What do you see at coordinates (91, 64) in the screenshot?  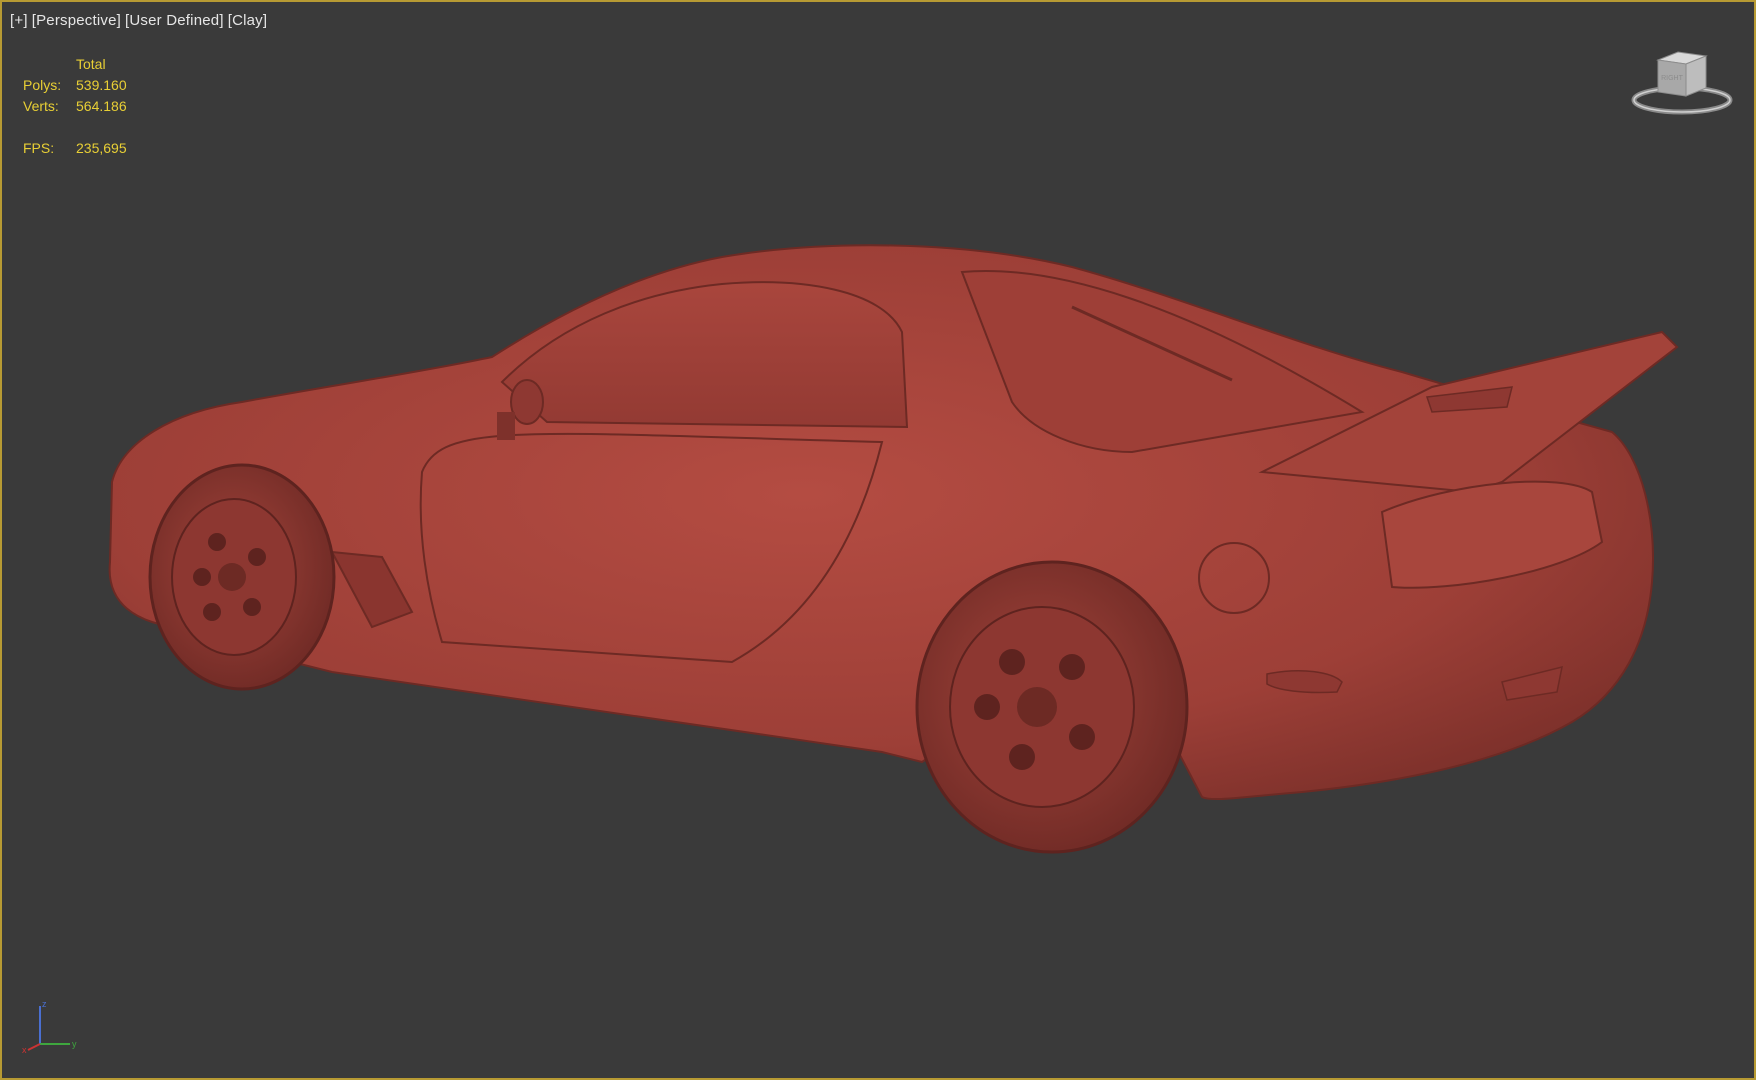 I see `stats-header: Total` at bounding box center [91, 64].